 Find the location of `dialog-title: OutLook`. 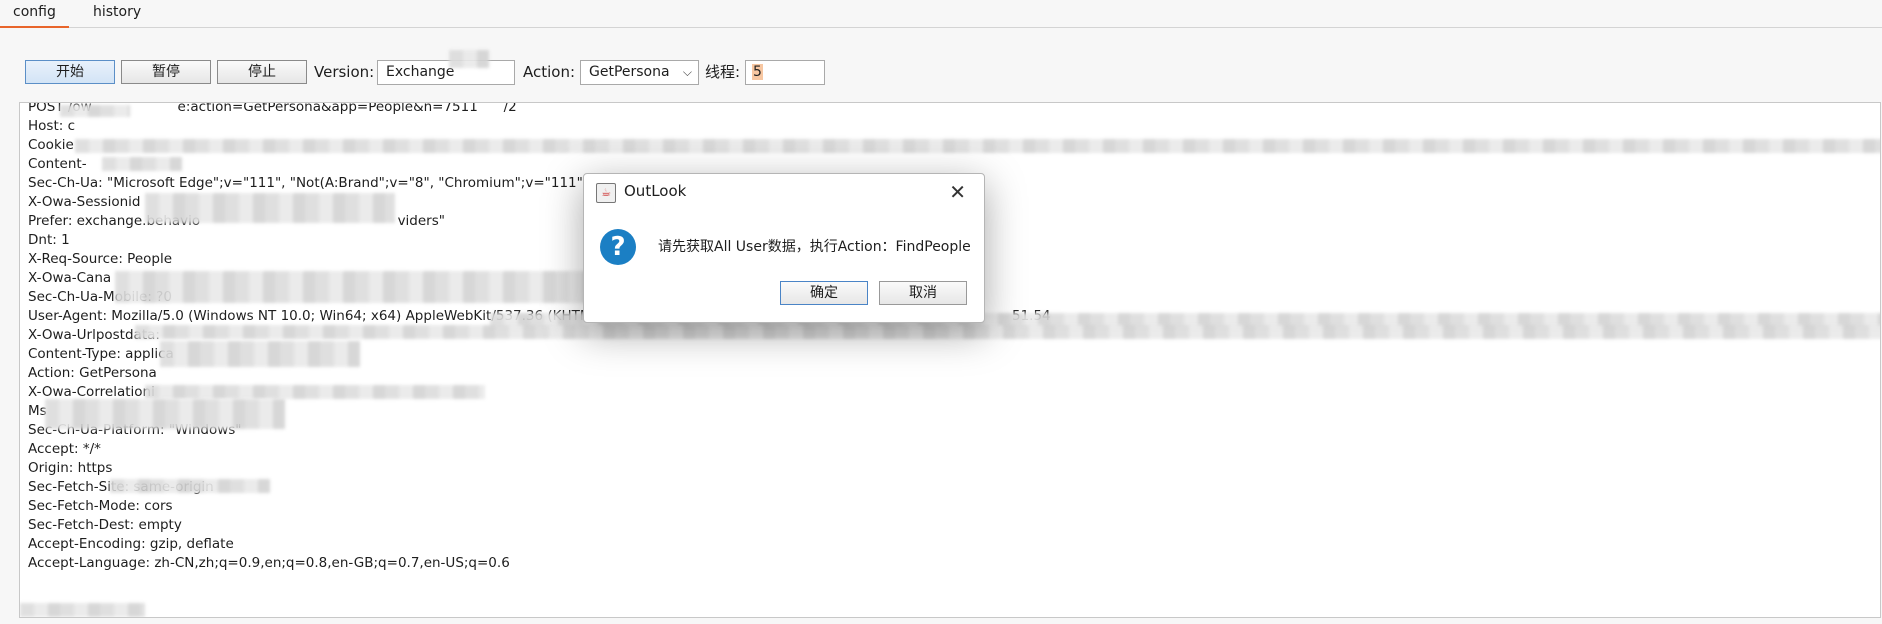

dialog-title: OutLook is located at coordinates (655, 191).